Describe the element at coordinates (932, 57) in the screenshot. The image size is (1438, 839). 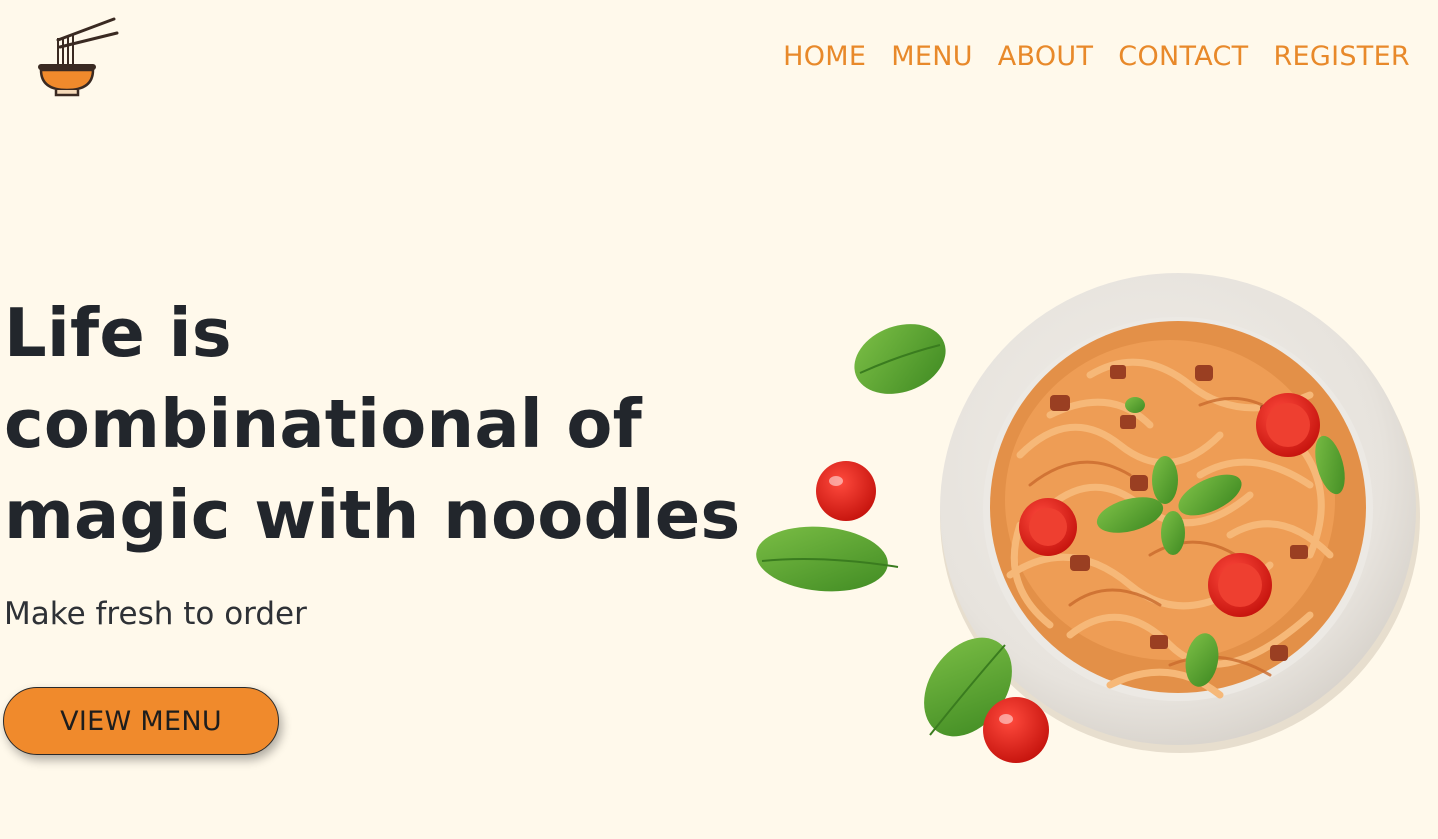
I see `nav-menu-link: MENU` at that location.